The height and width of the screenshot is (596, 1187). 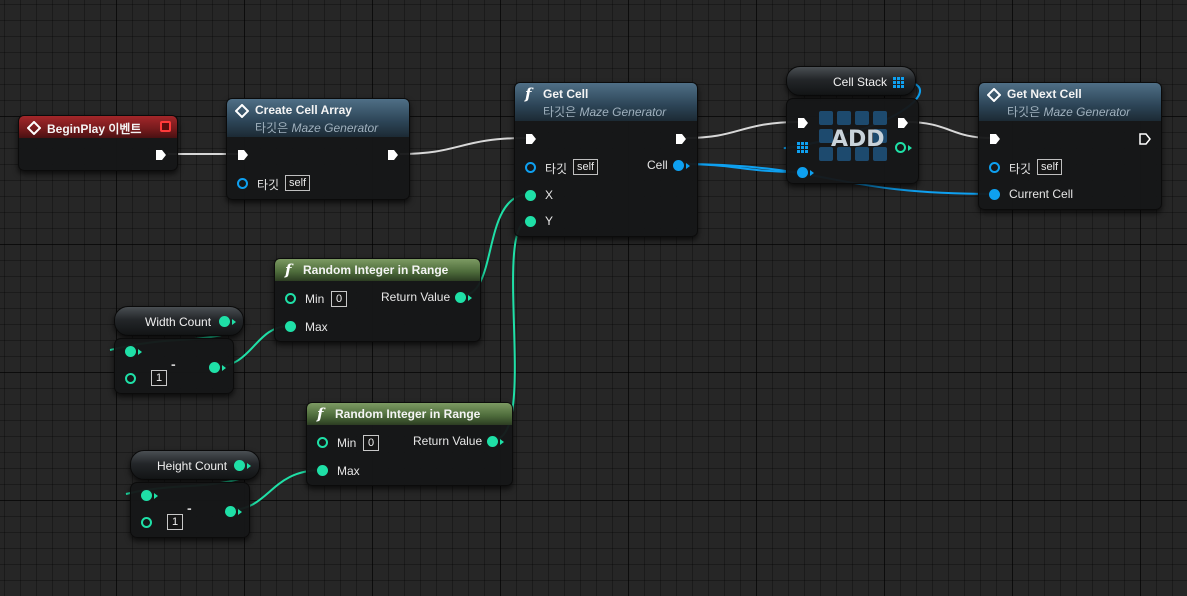 I want to click on width-count-variable-node: Width Count, so click(x=179, y=321).